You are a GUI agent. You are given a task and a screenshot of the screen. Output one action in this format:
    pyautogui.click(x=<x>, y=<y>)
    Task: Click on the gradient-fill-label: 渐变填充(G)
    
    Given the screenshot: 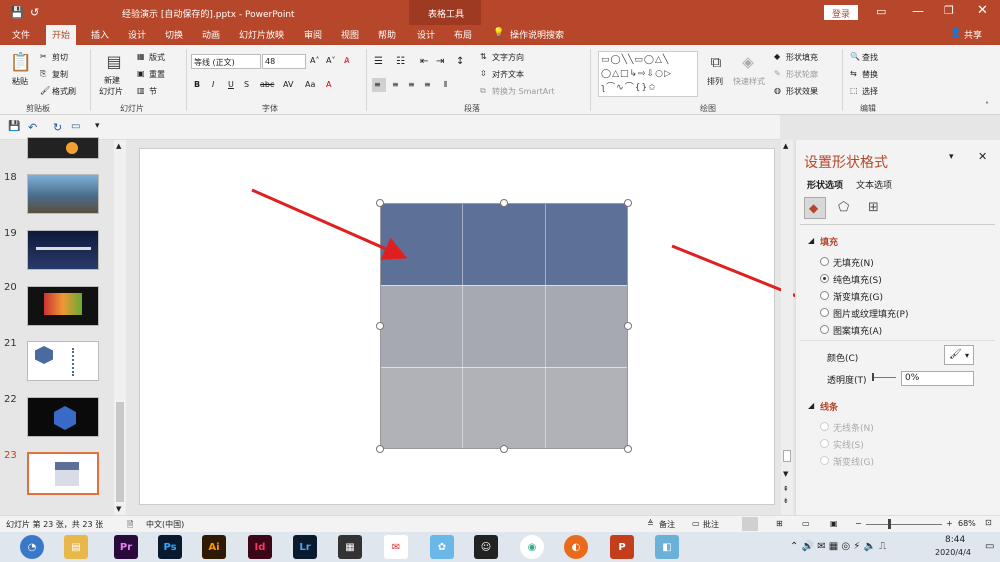 What is the action you would take?
    pyautogui.click(x=858, y=296)
    